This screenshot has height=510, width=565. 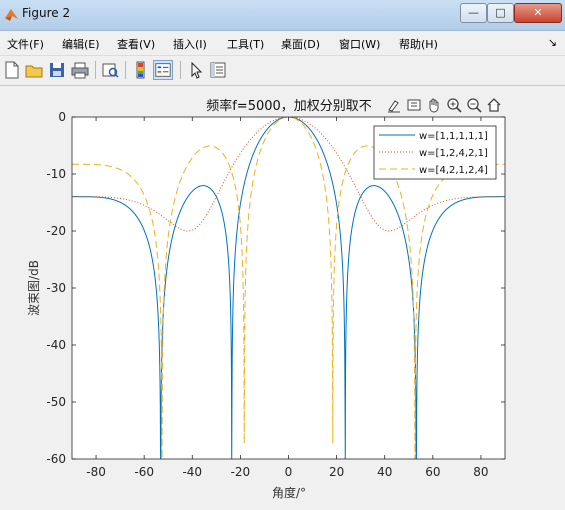 What do you see at coordinates (245, 44) in the screenshot?
I see `menu-tools: 工具(T)` at bounding box center [245, 44].